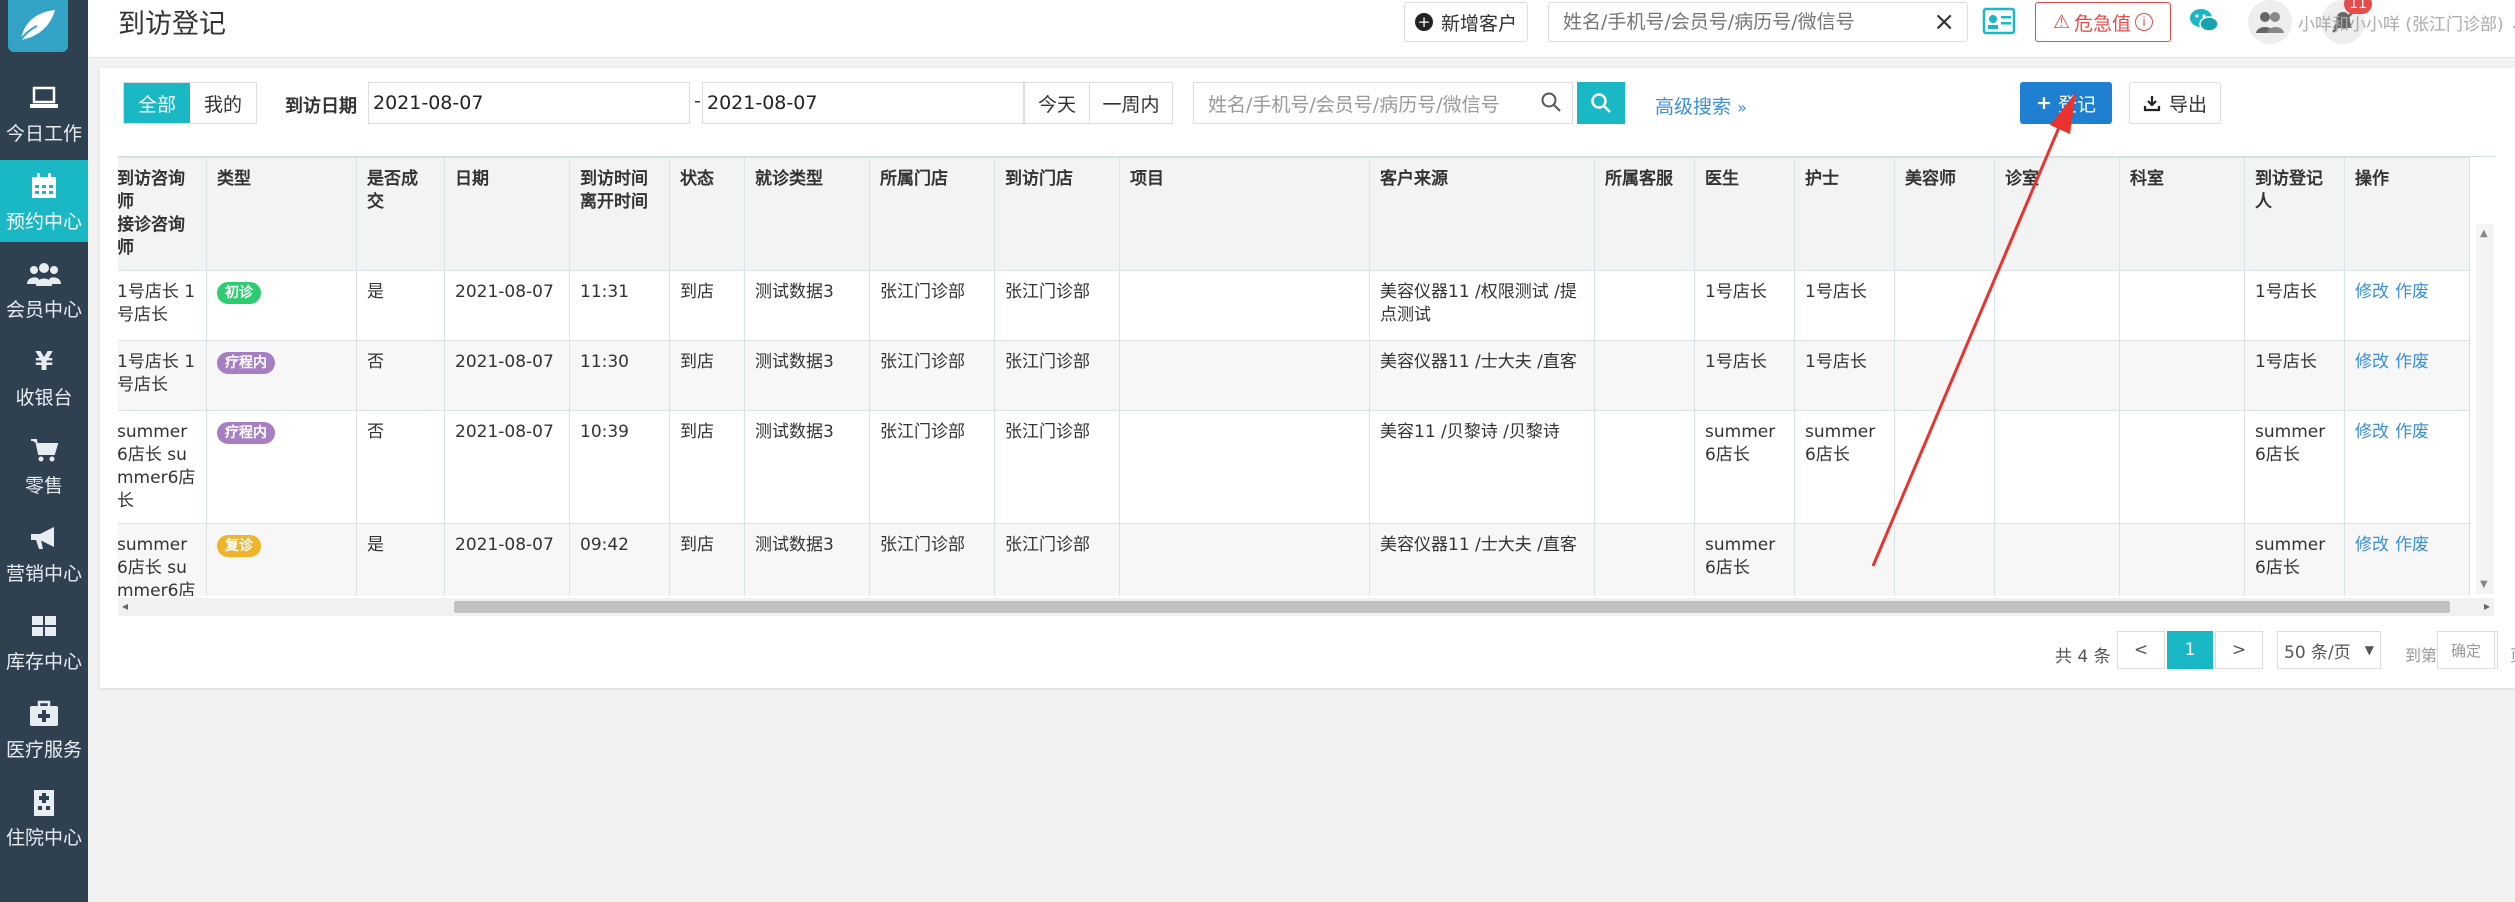 This screenshot has height=902, width=2515. What do you see at coordinates (1973, 329) in the screenshot?
I see `annotation-arrow` at bounding box center [1973, 329].